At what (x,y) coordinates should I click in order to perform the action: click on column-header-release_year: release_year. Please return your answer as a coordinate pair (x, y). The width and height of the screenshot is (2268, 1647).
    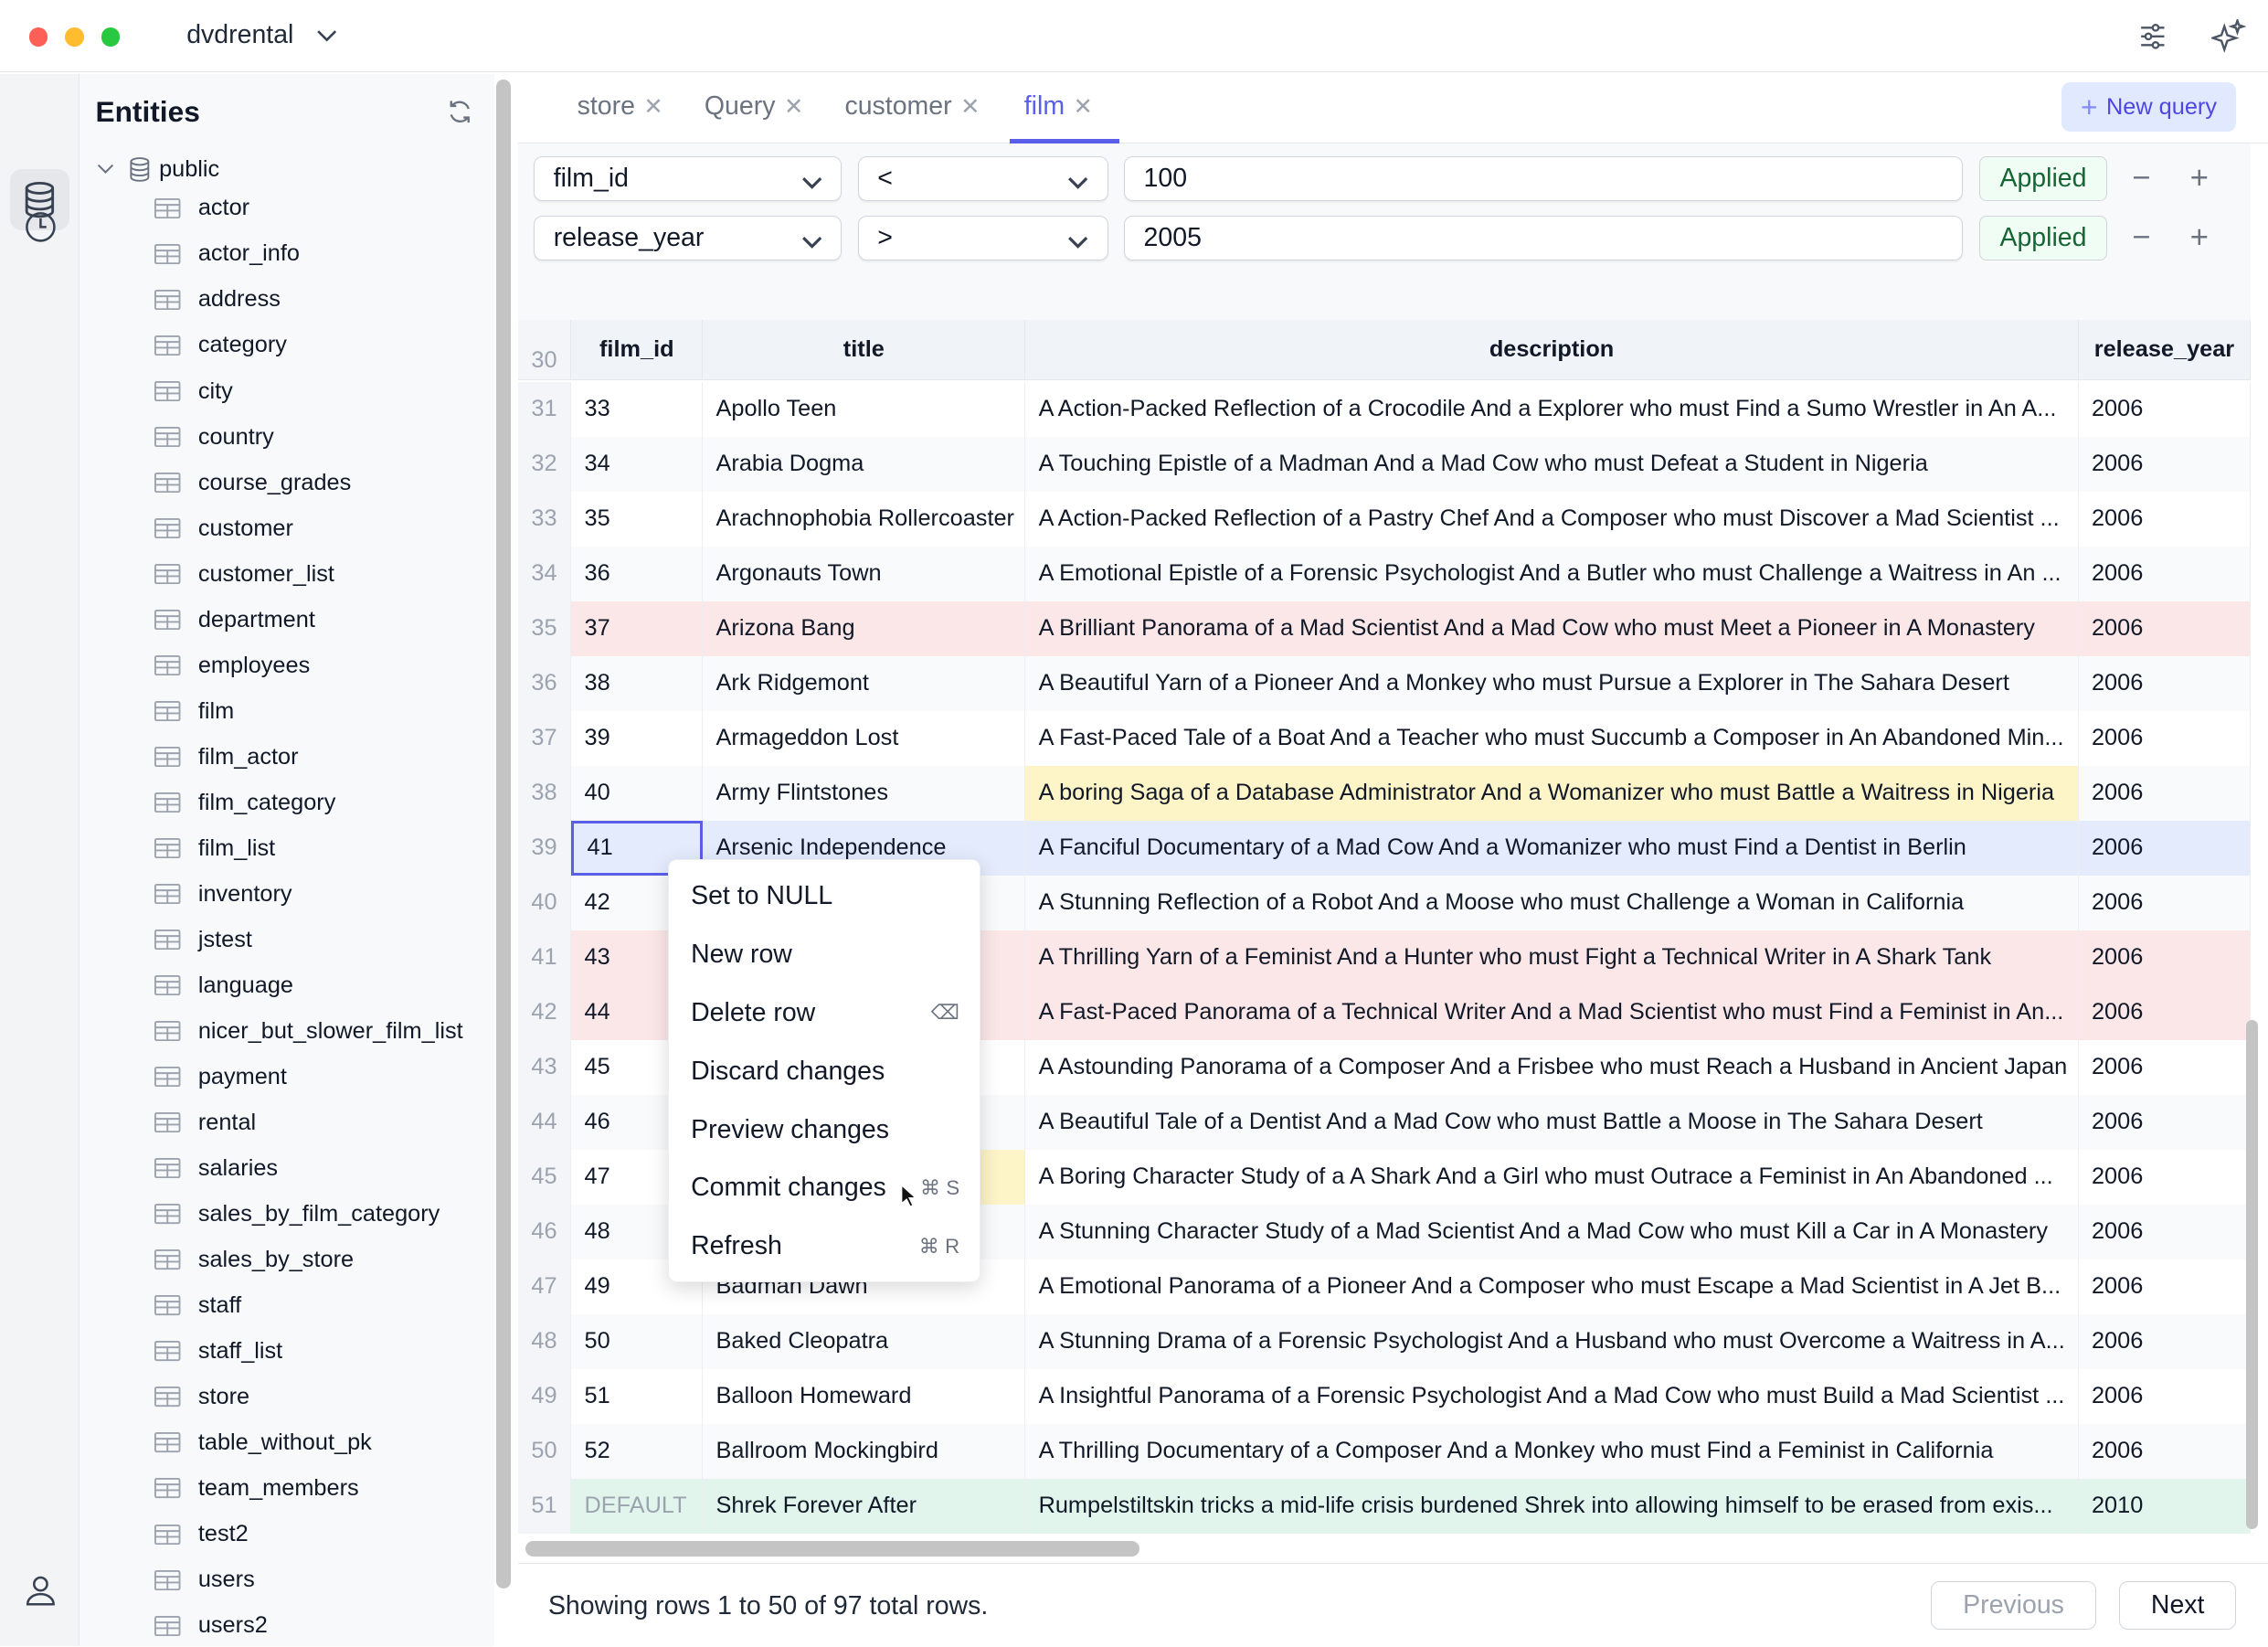
    Looking at the image, I should click on (2165, 350).